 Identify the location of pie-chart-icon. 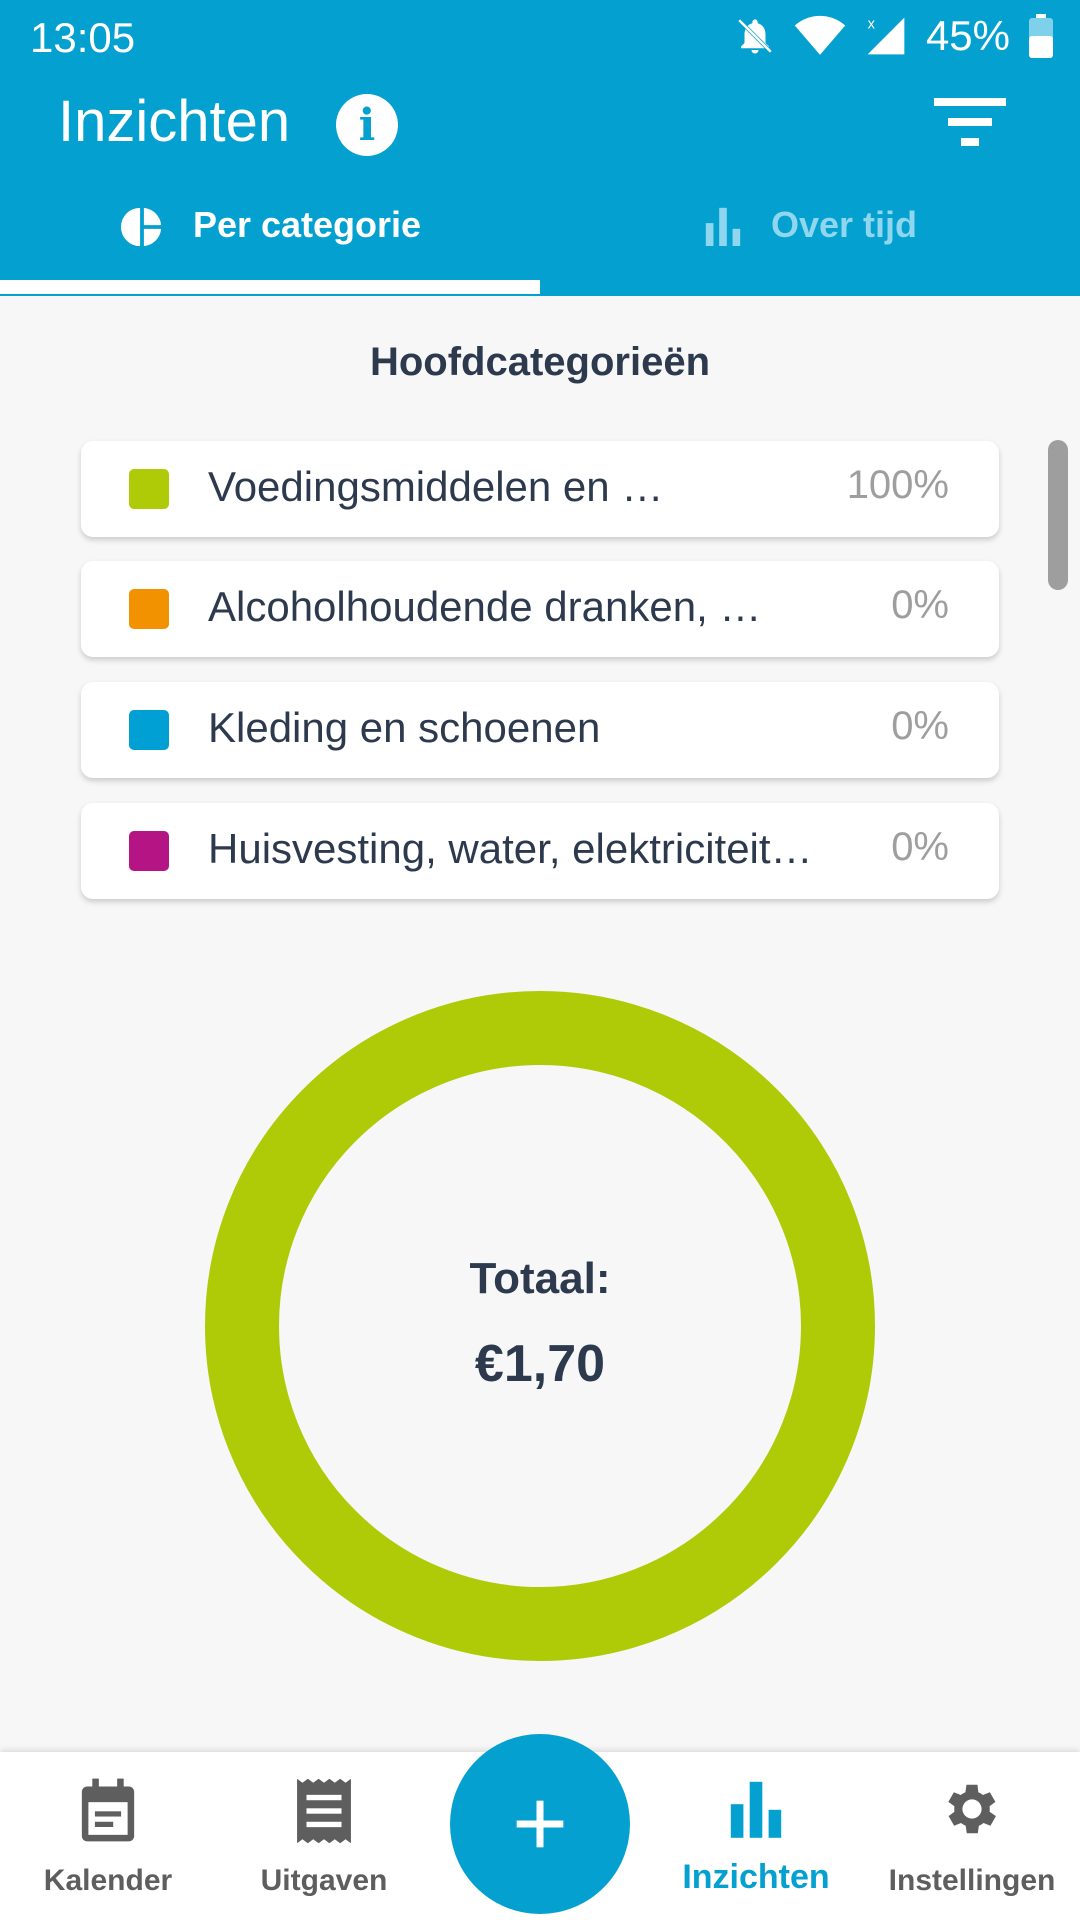
(141, 227).